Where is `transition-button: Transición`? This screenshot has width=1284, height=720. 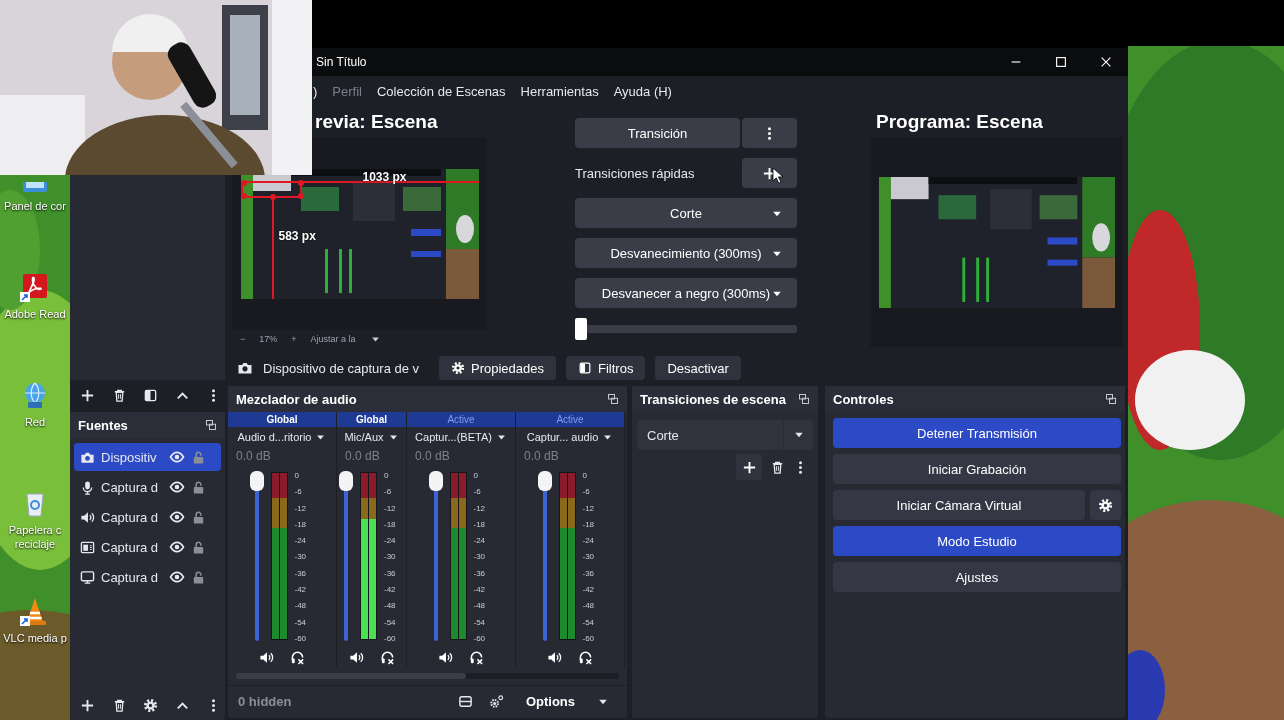 transition-button: Transición is located at coordinates (657, 133).